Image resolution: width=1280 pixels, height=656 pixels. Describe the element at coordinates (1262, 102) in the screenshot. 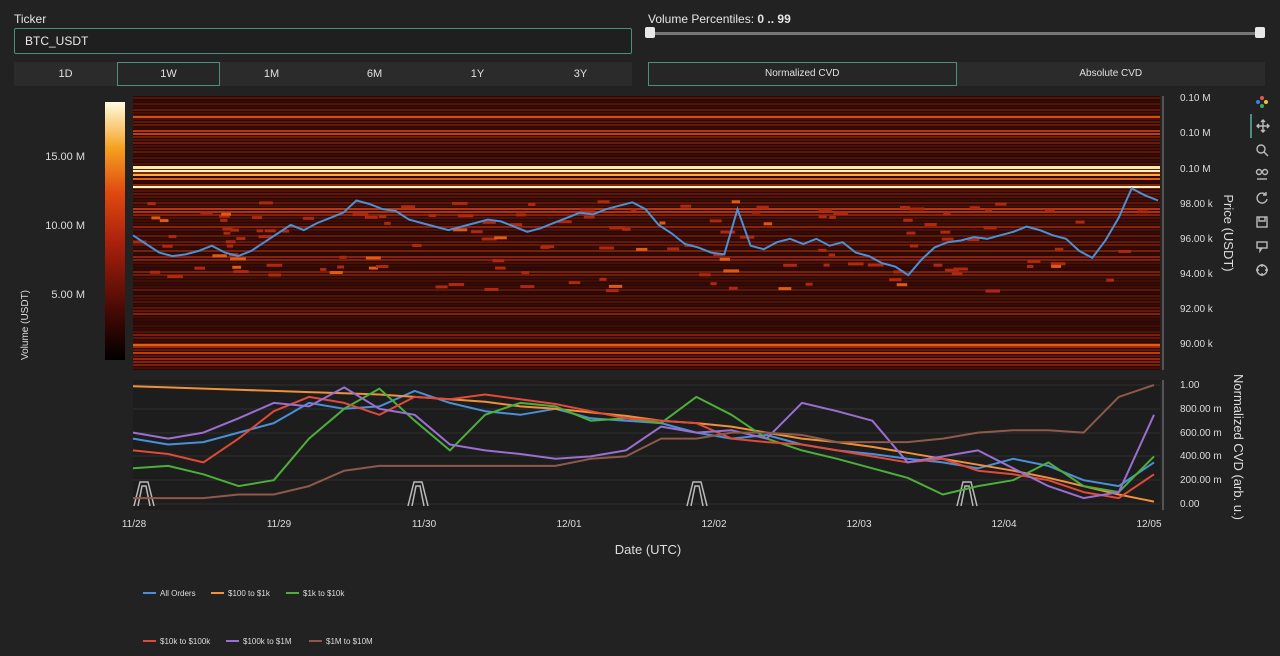

I see `plotly-logo-icon` at that location.